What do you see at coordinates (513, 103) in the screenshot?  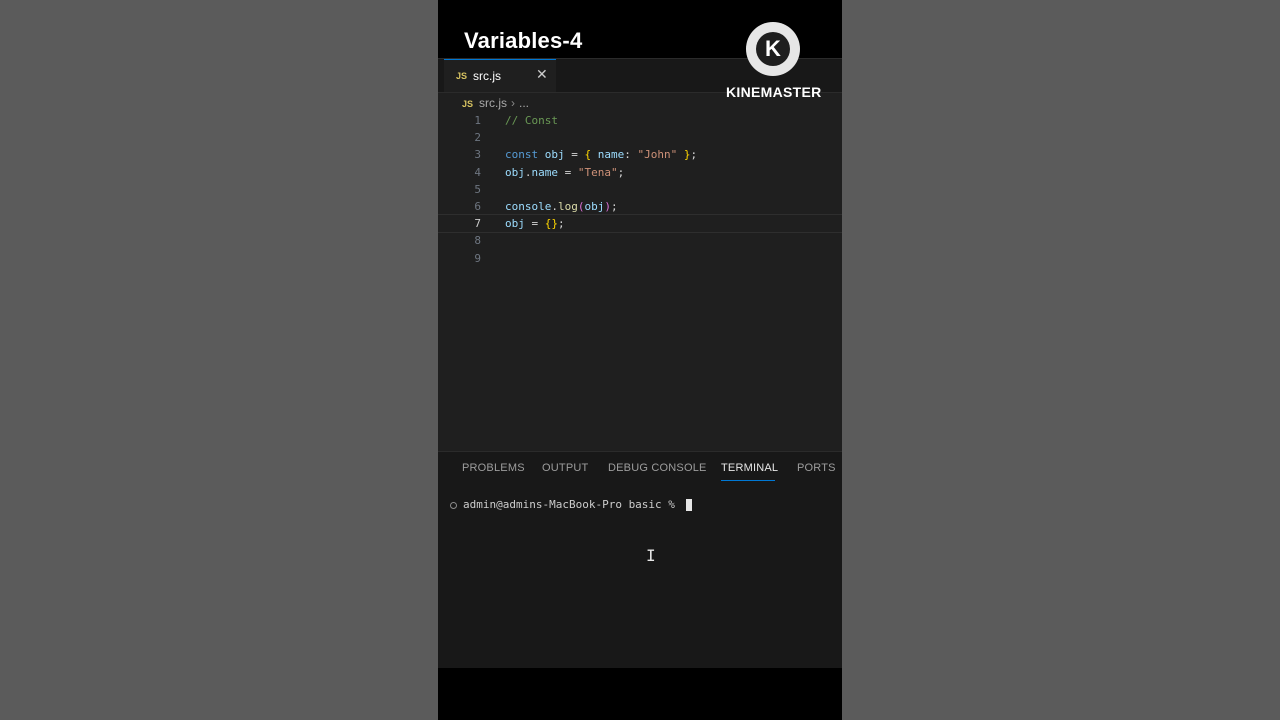 I see `chevron-right-icon: ›` at bounding box center [513, 103].